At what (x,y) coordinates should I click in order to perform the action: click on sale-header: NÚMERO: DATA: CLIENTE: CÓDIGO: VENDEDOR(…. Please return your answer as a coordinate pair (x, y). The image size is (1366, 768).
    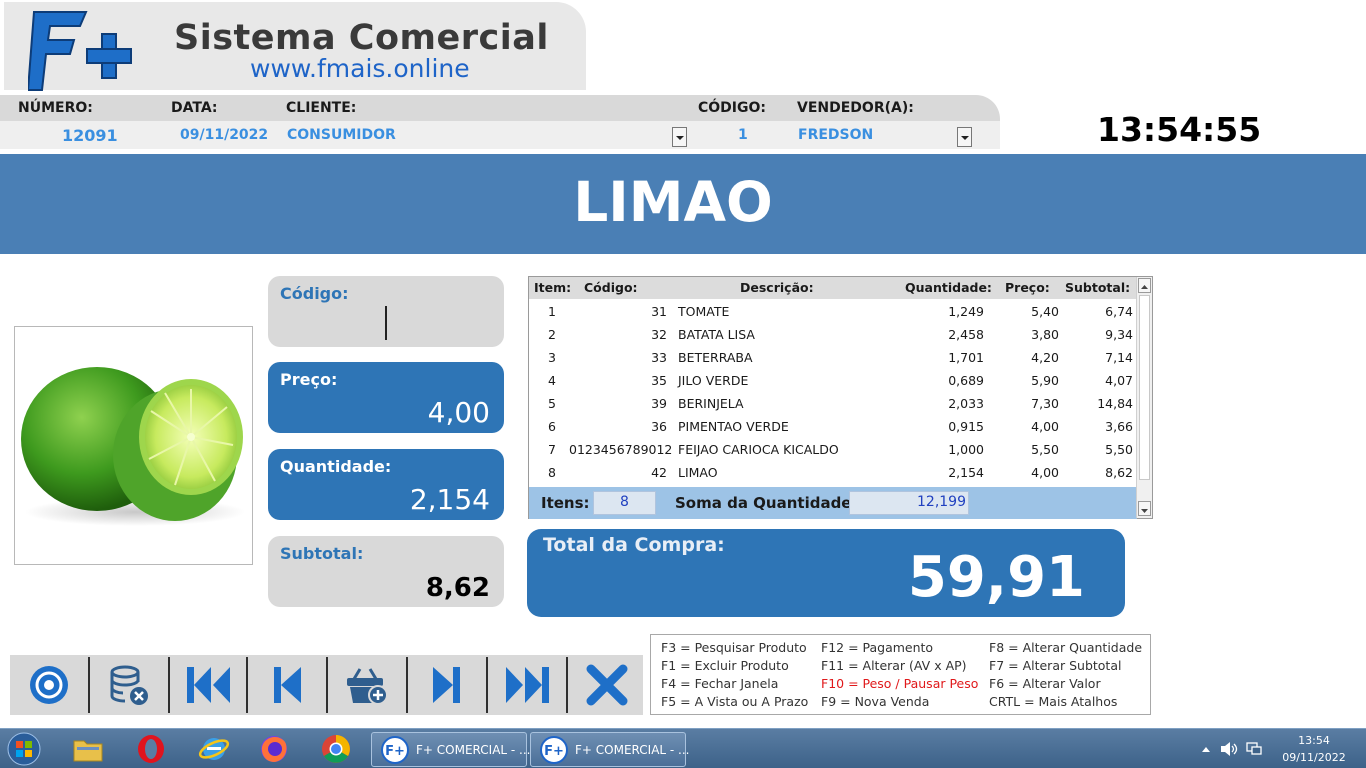
    Looking at the image, I should click on (500, 122).